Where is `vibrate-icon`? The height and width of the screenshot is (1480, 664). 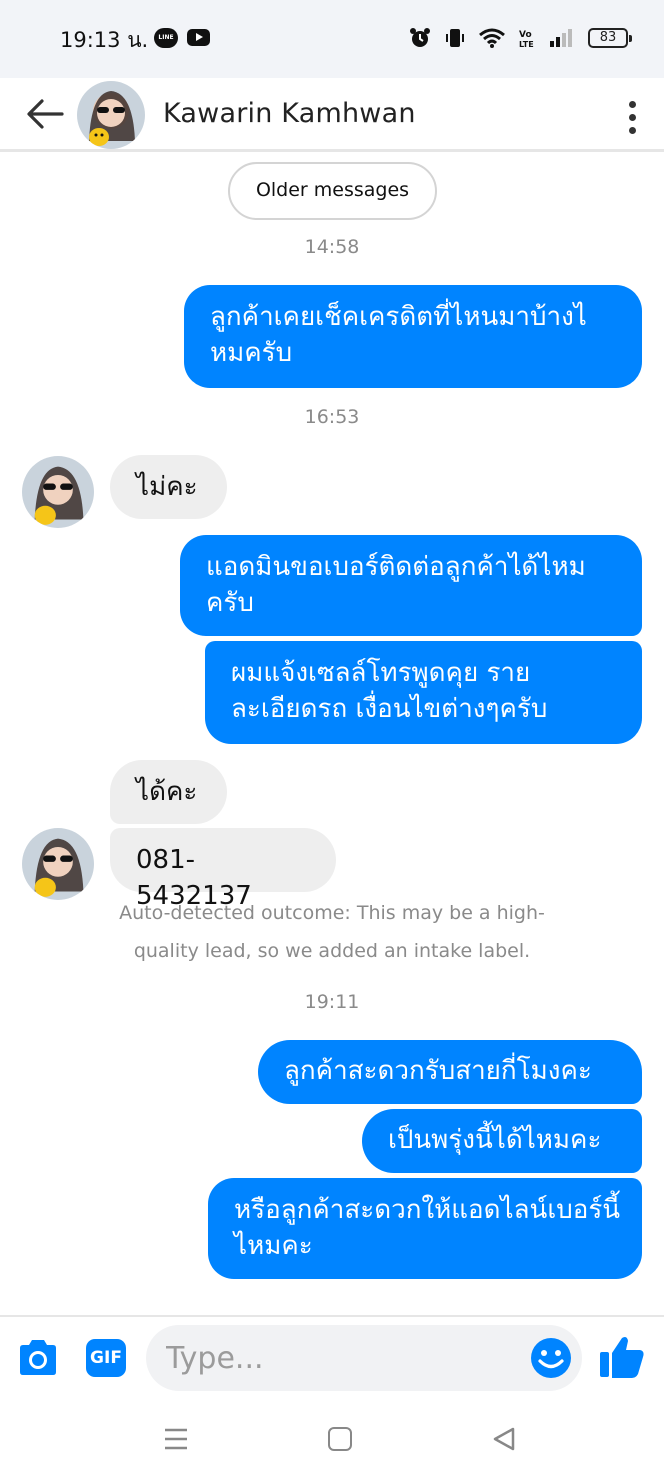 vibrate-icon is located at coordinates (455, 38).